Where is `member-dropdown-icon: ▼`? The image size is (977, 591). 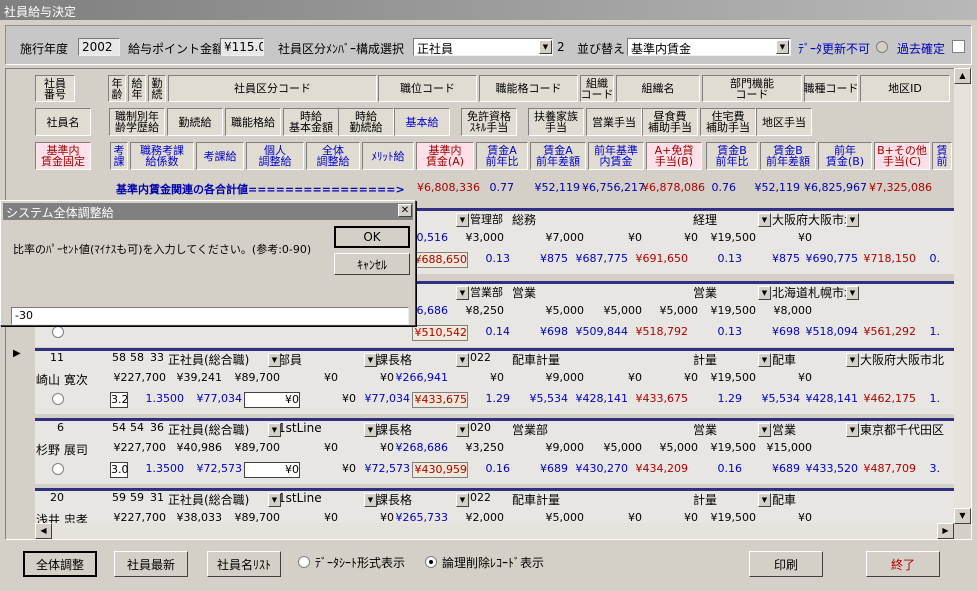
member-dropdown-icon: ▼ is located at coordinates (545, 47).